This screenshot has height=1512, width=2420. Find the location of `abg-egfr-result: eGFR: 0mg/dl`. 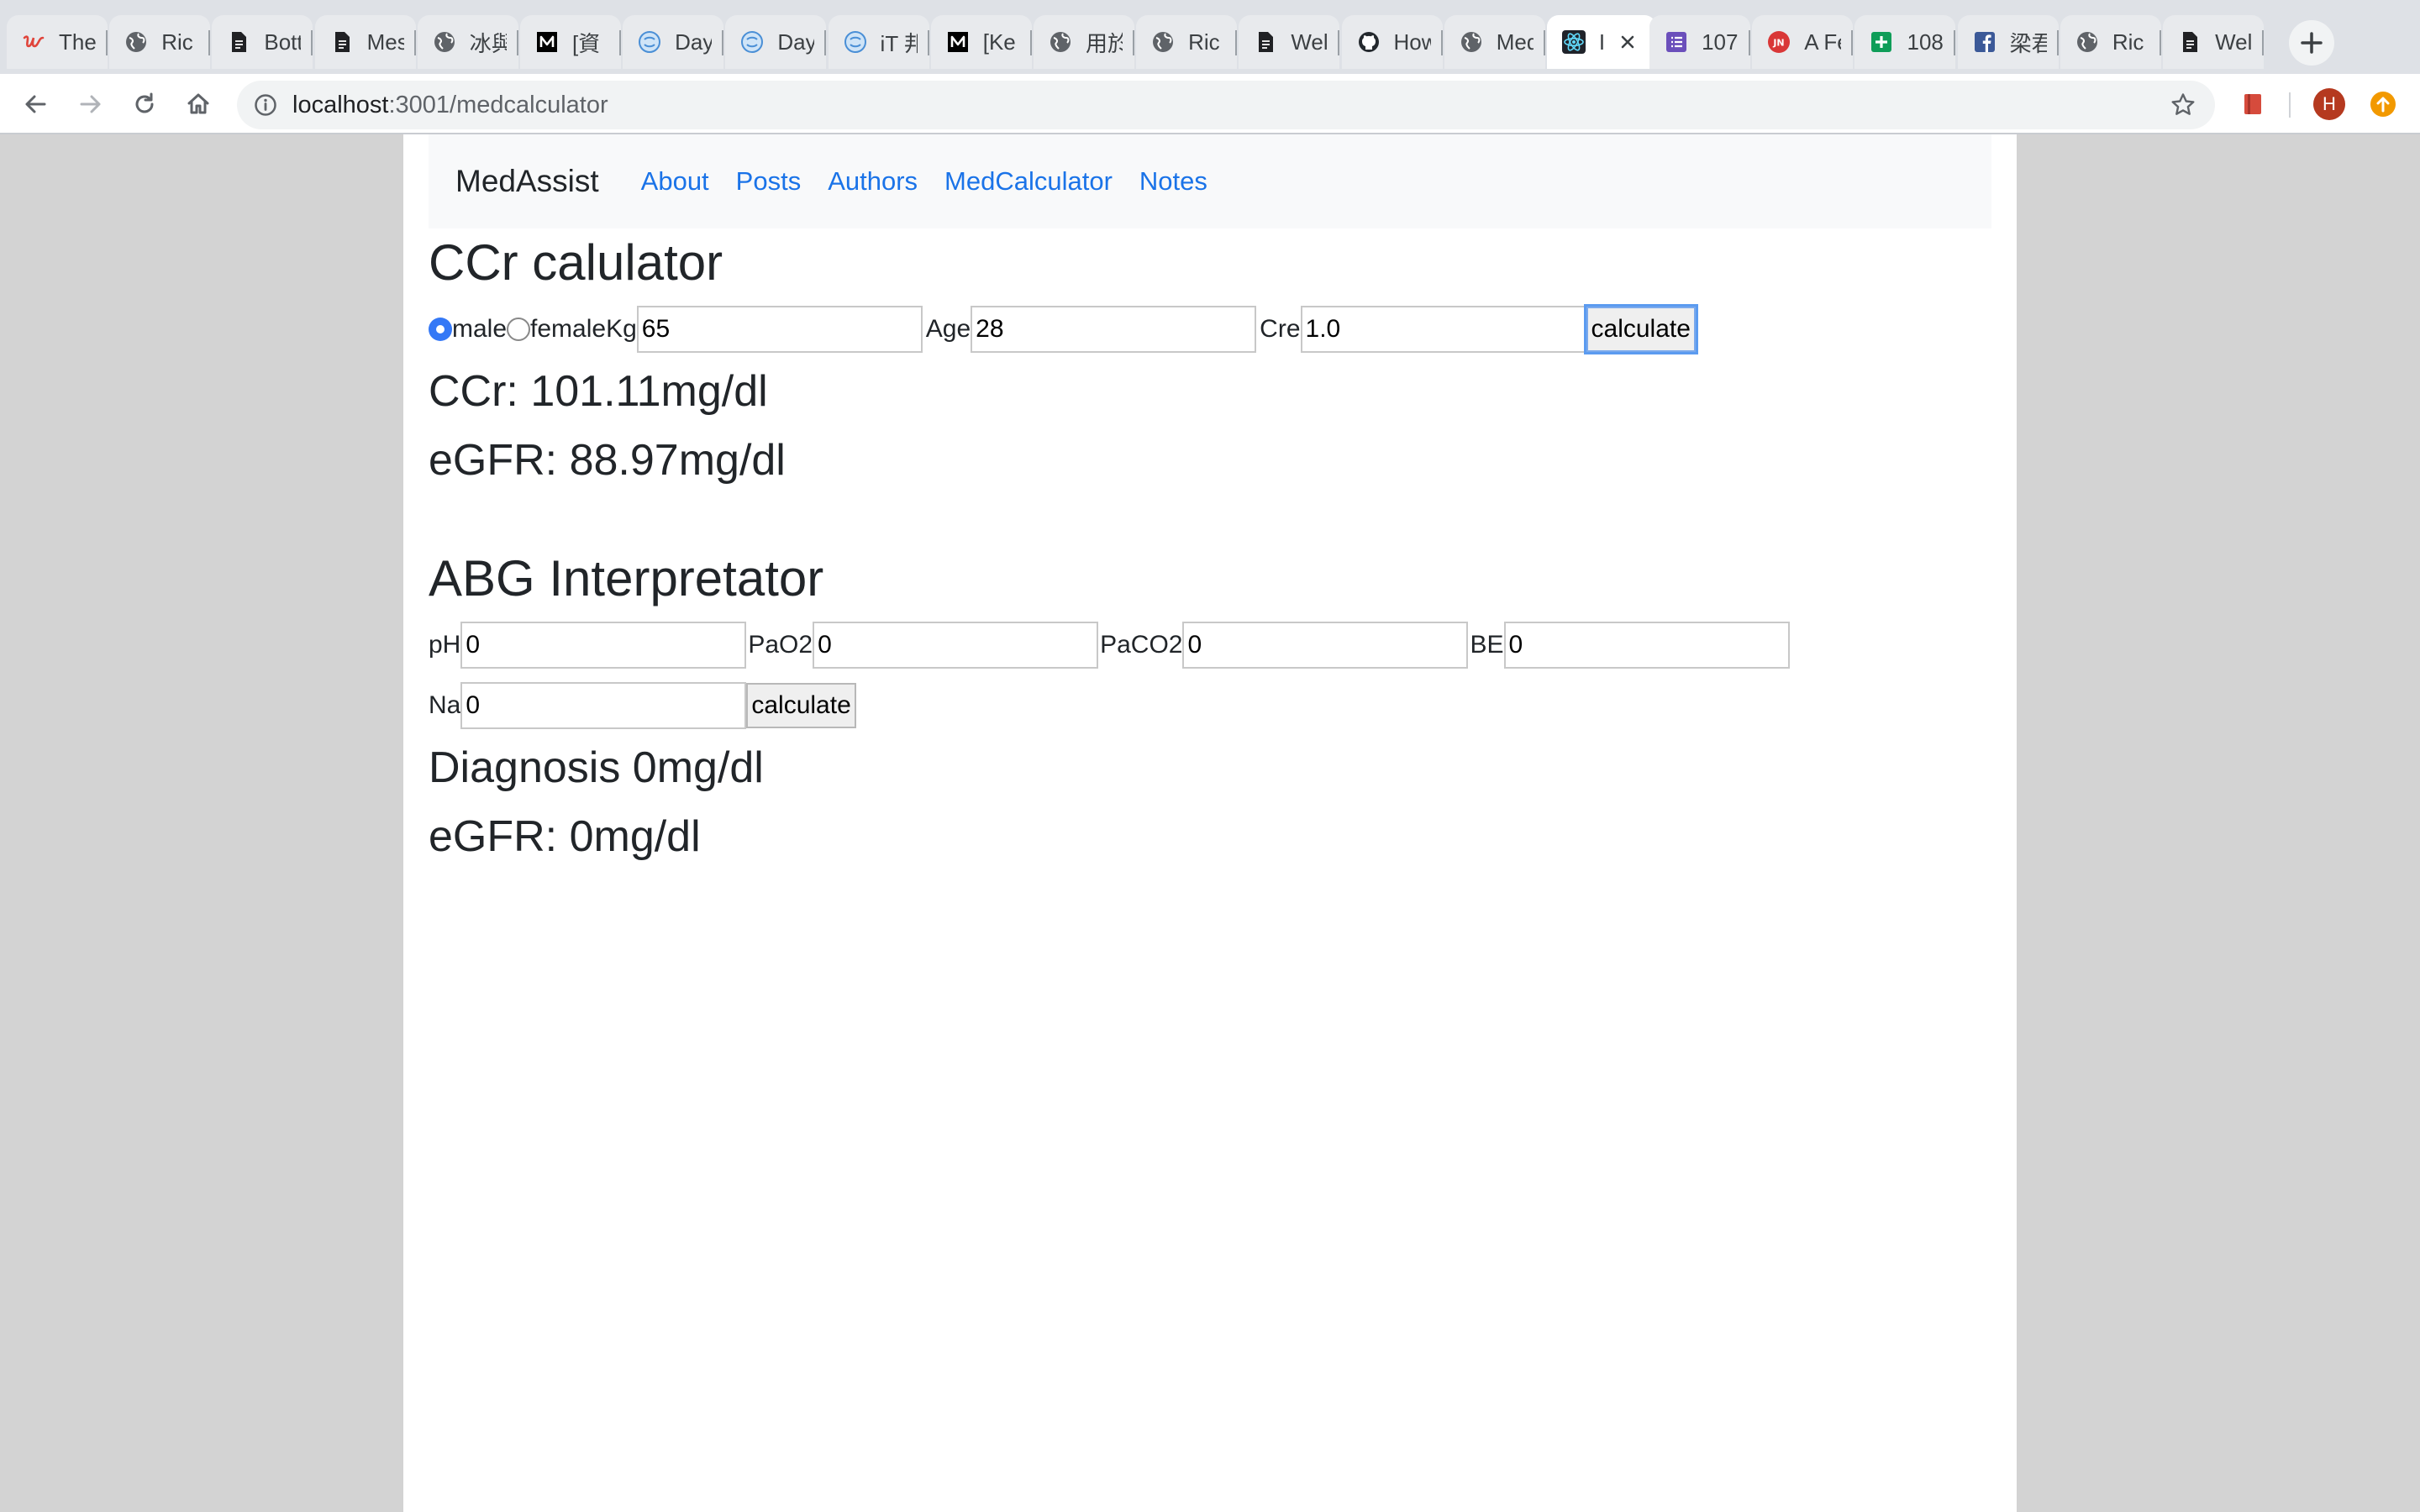

abg-egfr-result: eGFR: 0mg/dl is located at coordinates (565, 836).